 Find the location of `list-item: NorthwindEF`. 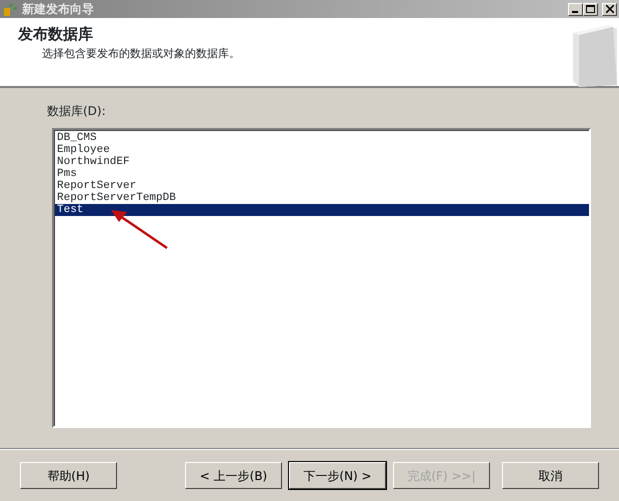

list-item: NorthwindEF is located at coordinates (322, 162).